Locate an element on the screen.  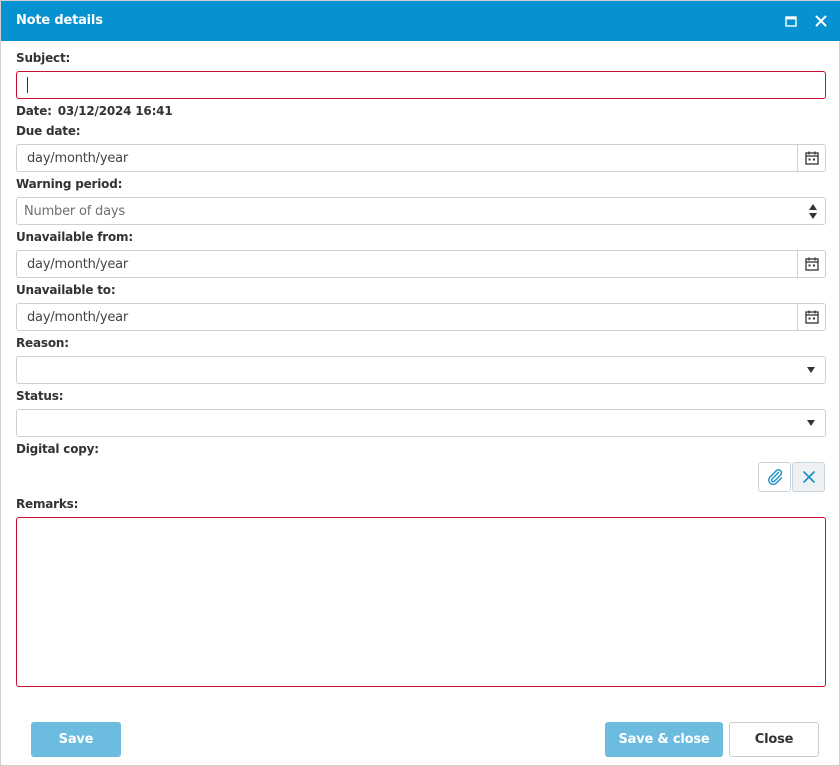
warning-period-stepper is located at coordinates (814, 211).